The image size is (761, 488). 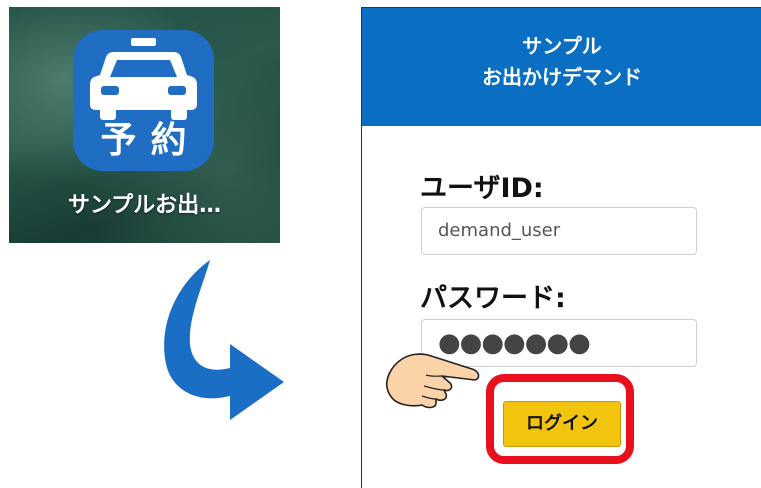 I want to click on header-title-line1: サンプル, so click(x=562, y=46).